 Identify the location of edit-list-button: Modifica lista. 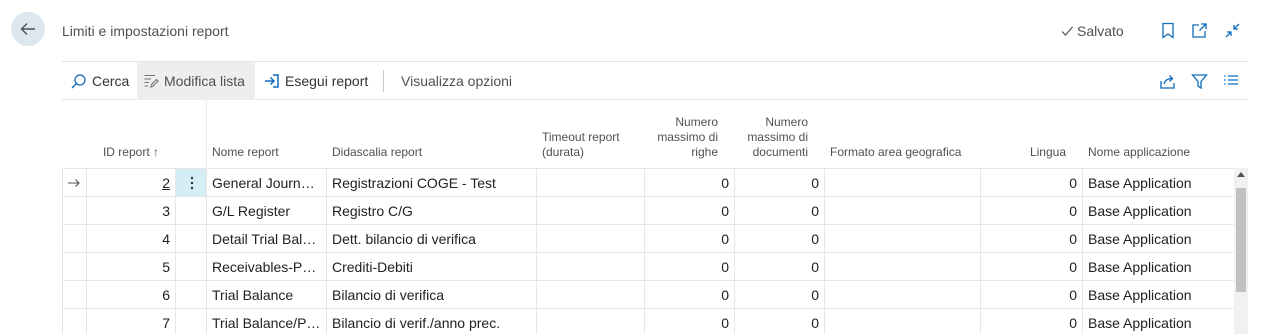
(196, 81).